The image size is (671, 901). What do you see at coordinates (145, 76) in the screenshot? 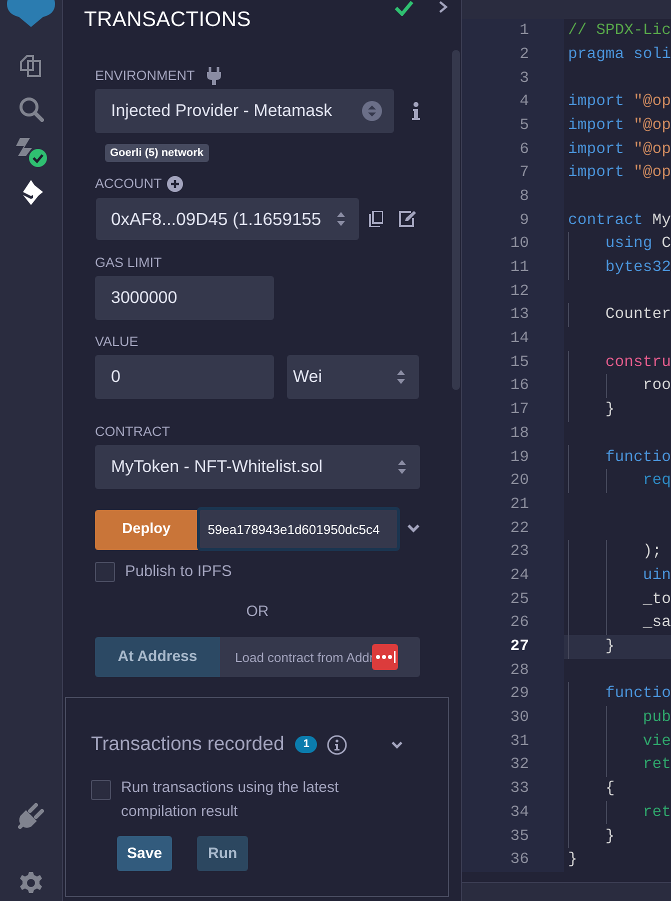
I see `field-label: ENVIRONMENT` at bounding box center [145, 76].